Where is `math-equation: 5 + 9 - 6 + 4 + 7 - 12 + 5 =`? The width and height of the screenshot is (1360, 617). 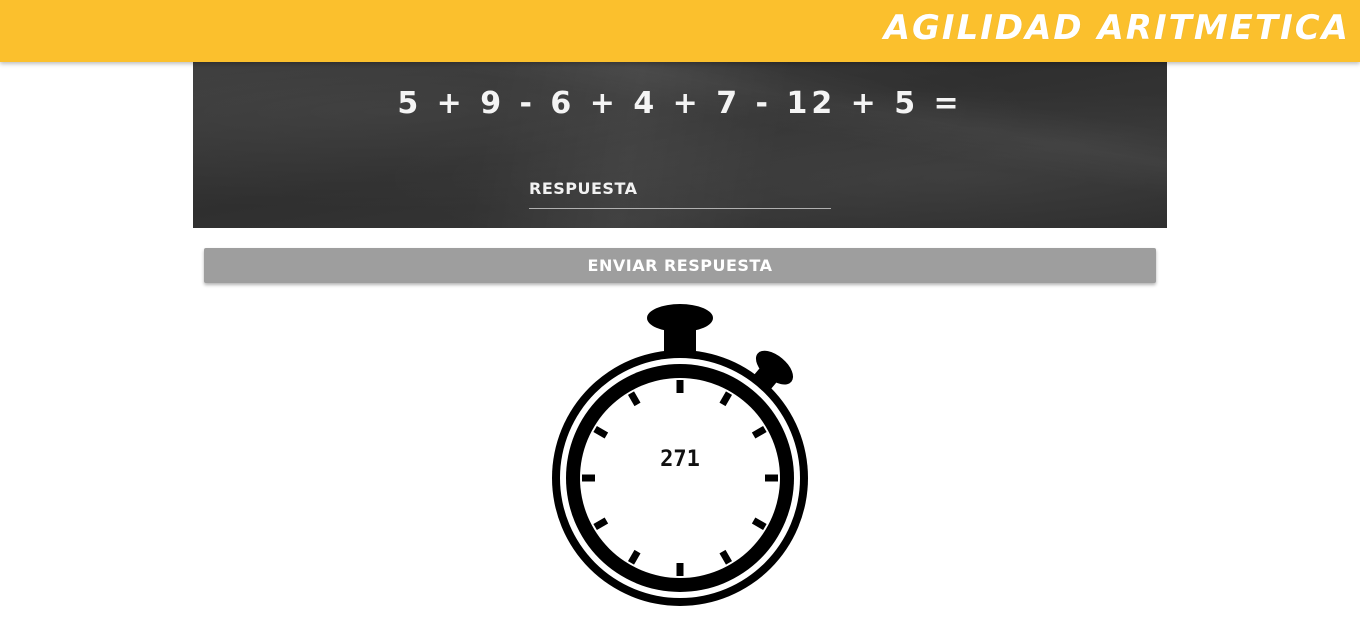
math-equation: 5 + 9 - 6 + 4 + 7 - 12 + 5 = is located at coordinates (680, 103).